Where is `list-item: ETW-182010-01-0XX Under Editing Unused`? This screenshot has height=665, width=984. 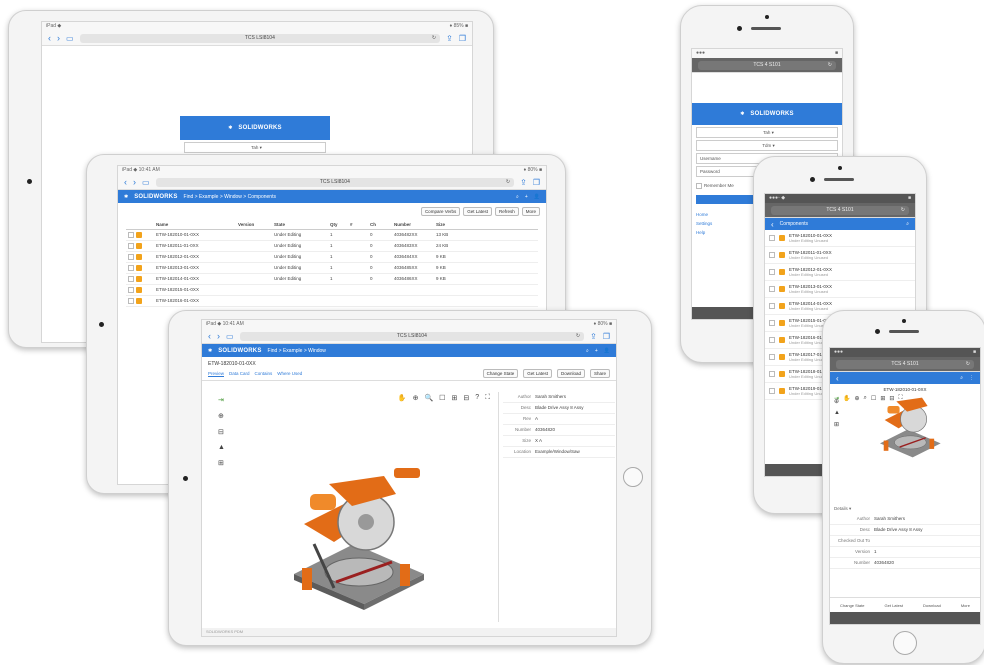 list-item: ETW-182010-01-0XX Under Editing Unused is located at coordinates (840, 238).